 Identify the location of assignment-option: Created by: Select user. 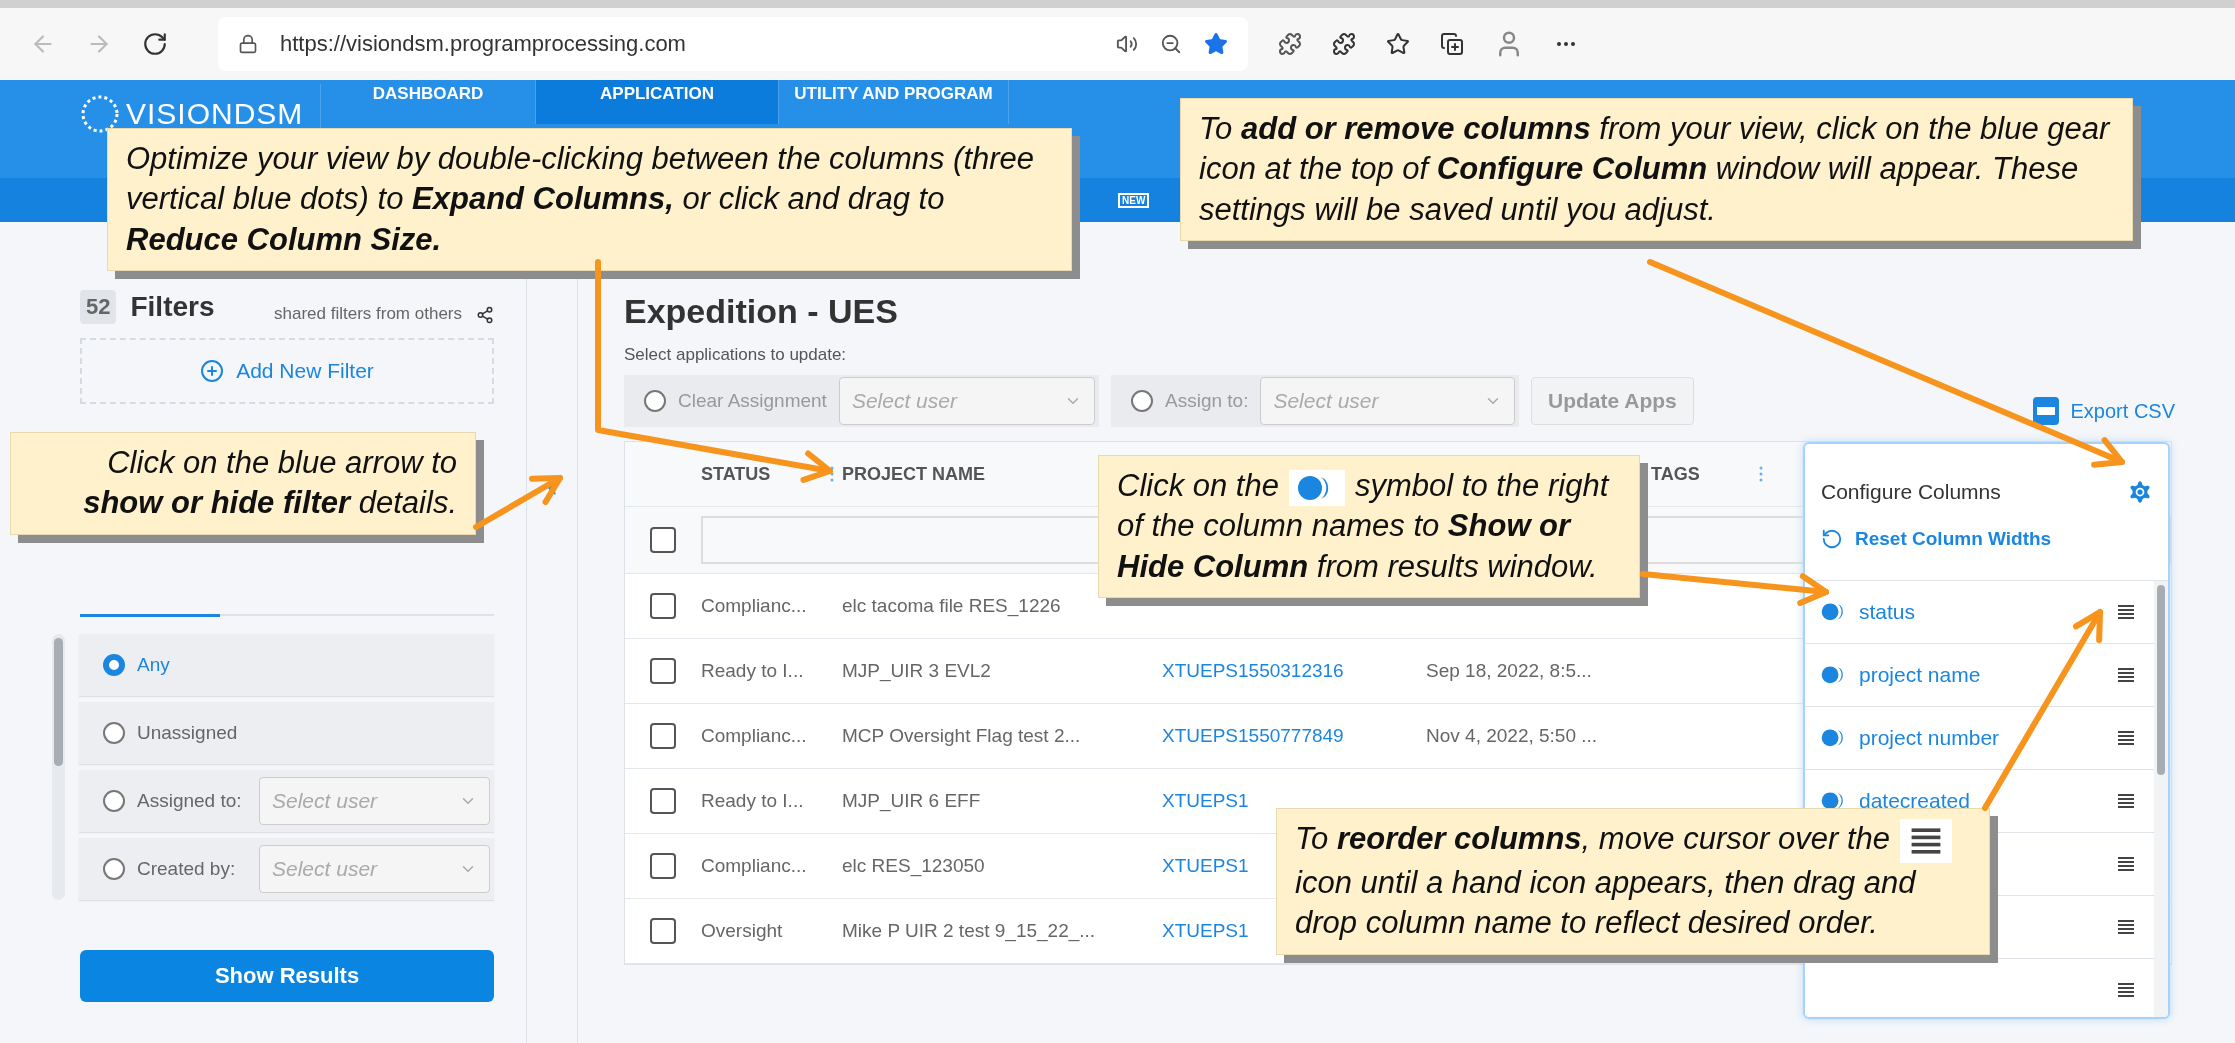
(286, 869).